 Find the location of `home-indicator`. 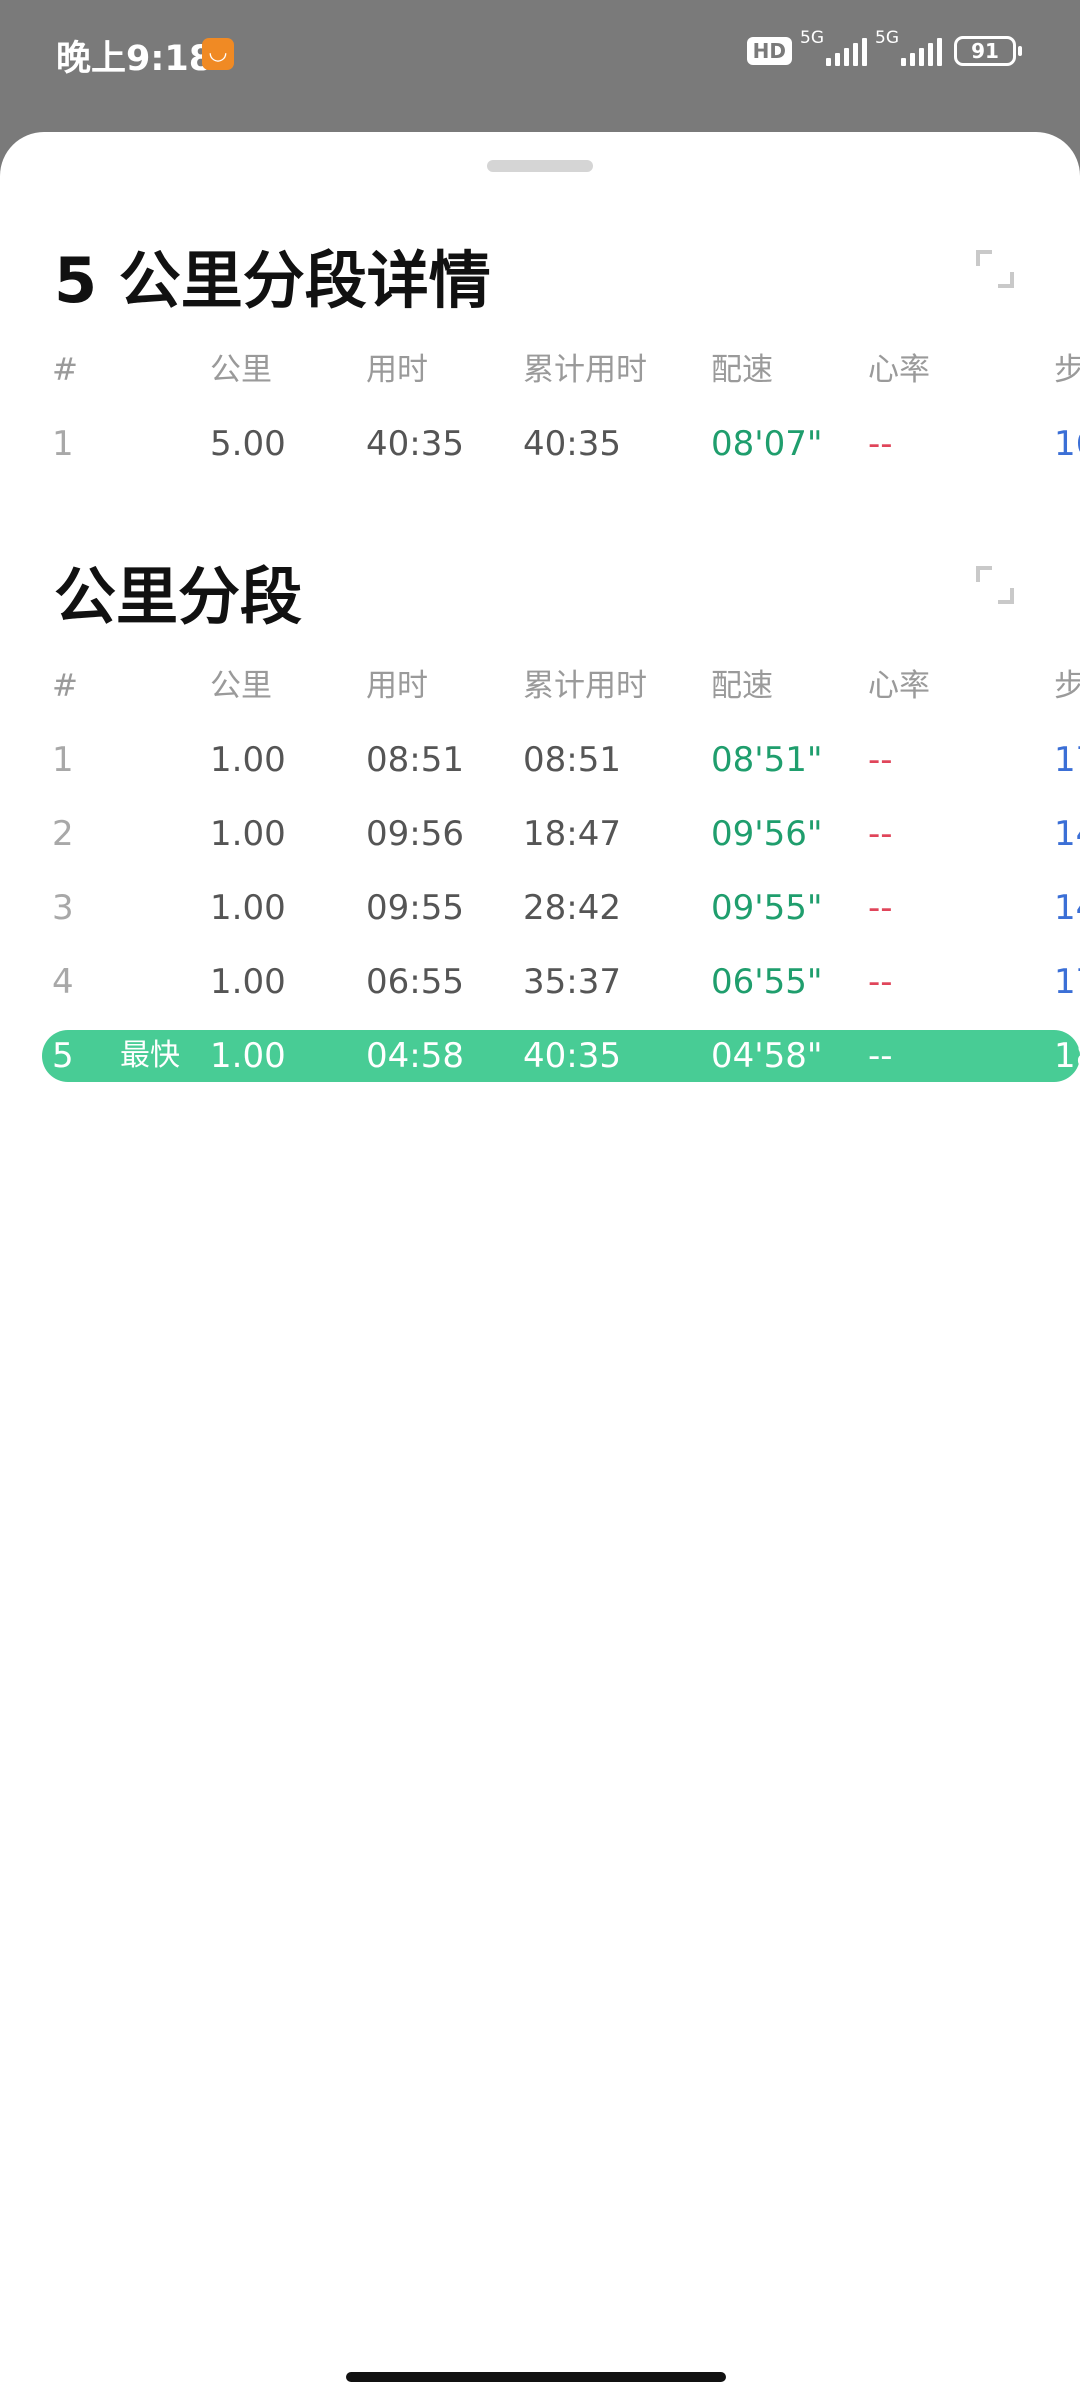

home-indicator is located at coordinates (536, 2377).